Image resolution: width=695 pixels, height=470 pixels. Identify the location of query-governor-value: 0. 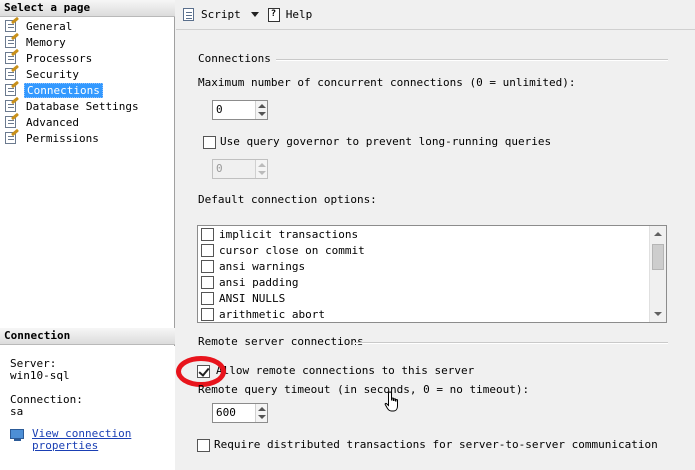
(219, 168).